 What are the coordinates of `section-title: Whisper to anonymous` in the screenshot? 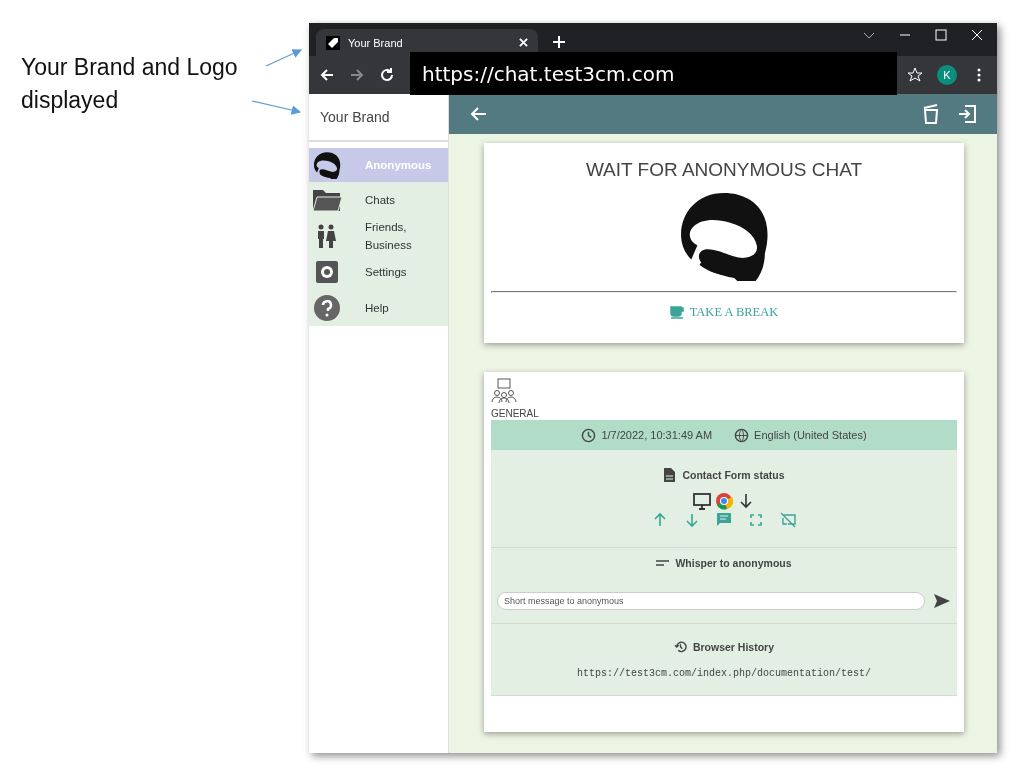 It's located at (733, 563).